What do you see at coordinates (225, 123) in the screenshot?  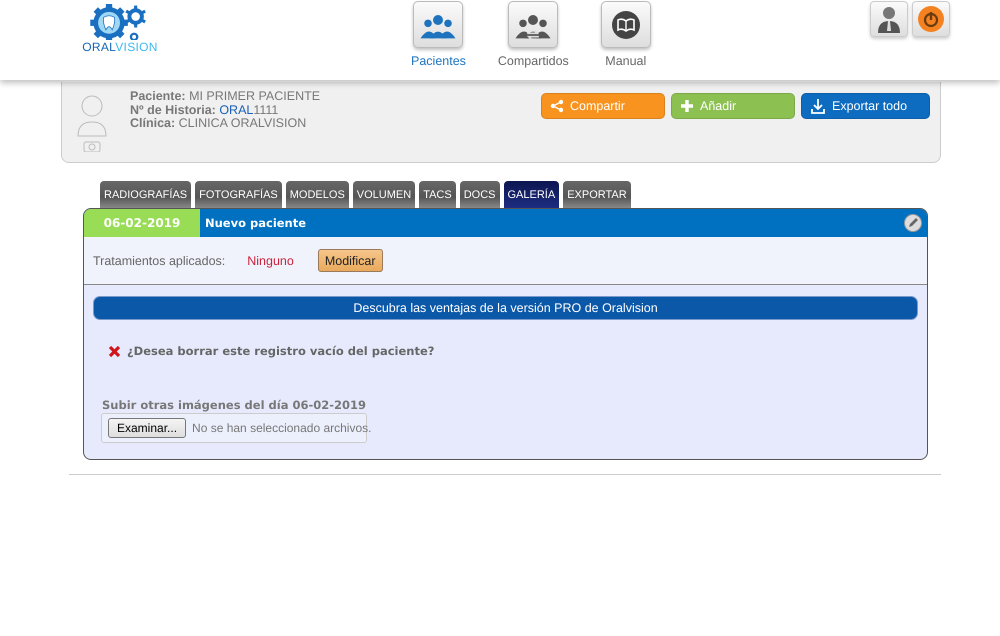 I see `patient-field: Clínica: CLINICA ORALVISION` at bounding box center [225, 123].